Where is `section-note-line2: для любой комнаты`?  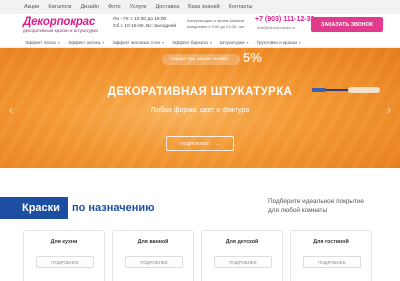
section-note-line2: для любой комнаты is located at coordinates (298, 210).